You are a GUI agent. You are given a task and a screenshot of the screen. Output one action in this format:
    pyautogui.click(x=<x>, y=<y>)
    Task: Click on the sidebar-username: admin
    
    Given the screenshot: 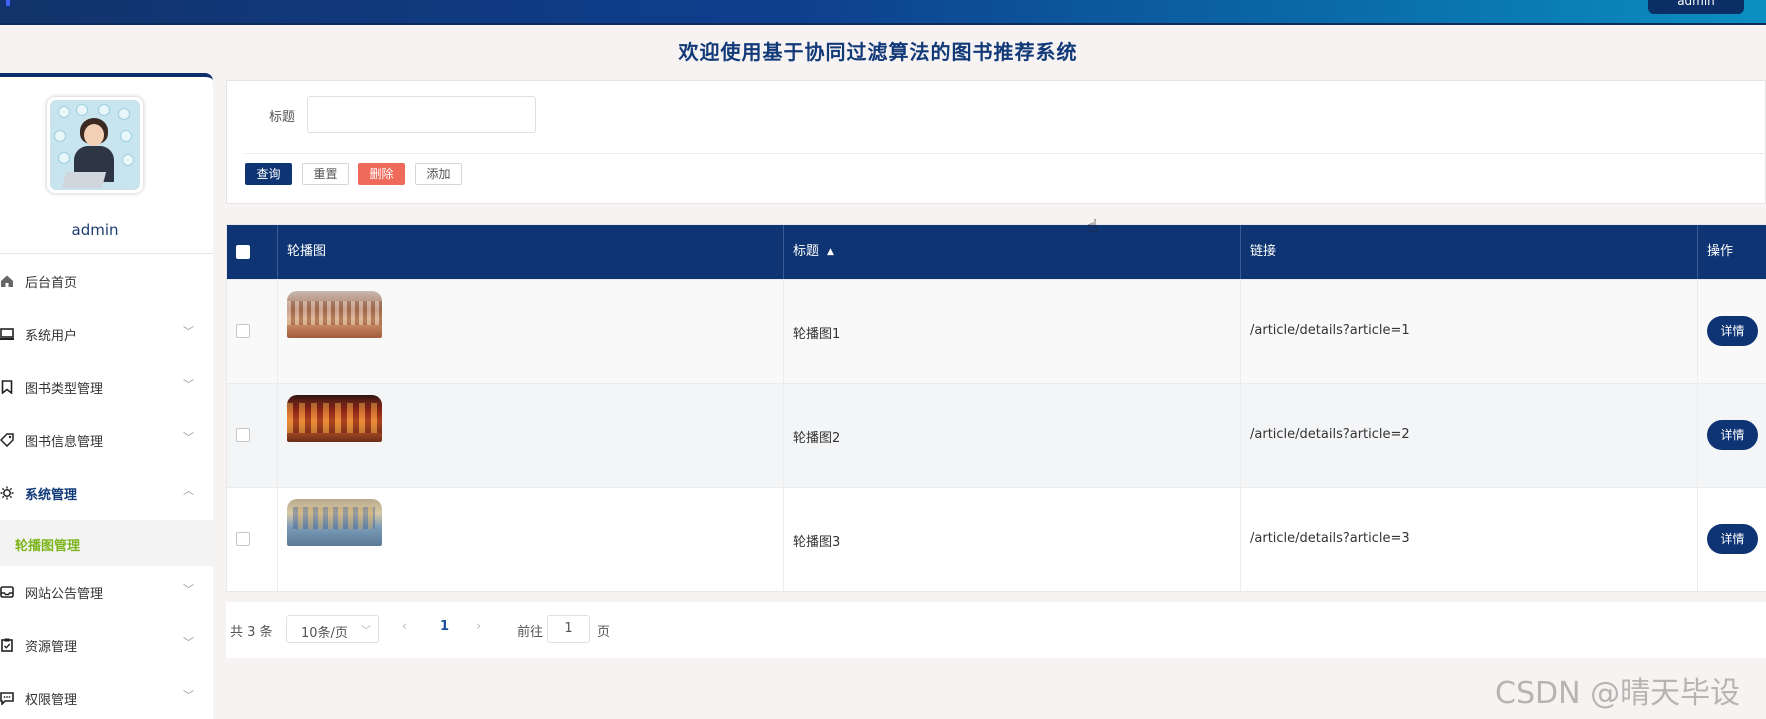 What is the action you would take?
    pyautogui.click(x=95, y=230)
    